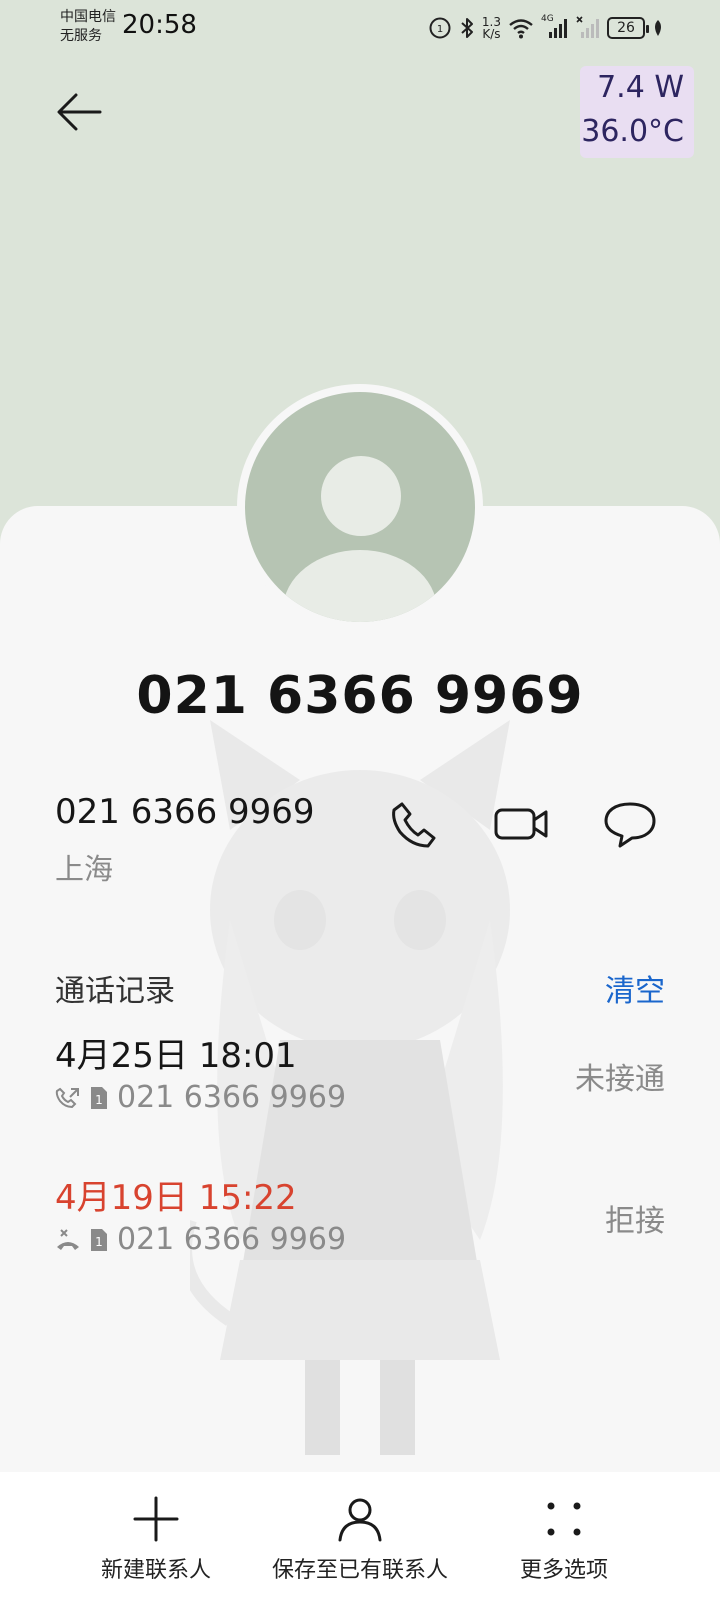 The image size is (720, 1600). Describe the element at coordinates (360, 28) in the screenshot. I see `status-bar: 中国电信 无服务 20:58 1 1.3 K/s 4G 26` at that location.